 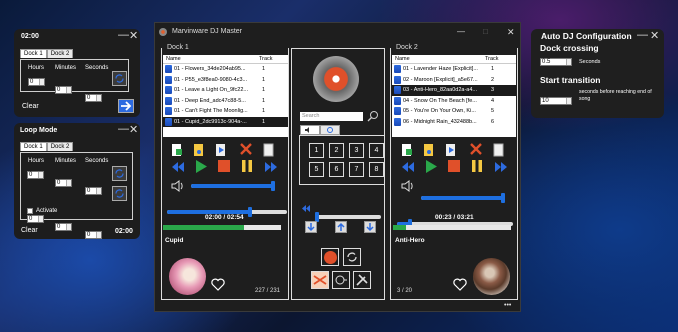 What do you see at coordinates (362, 280) in the screenshot?
I see `tools-button` at bounding box center [362, 280].